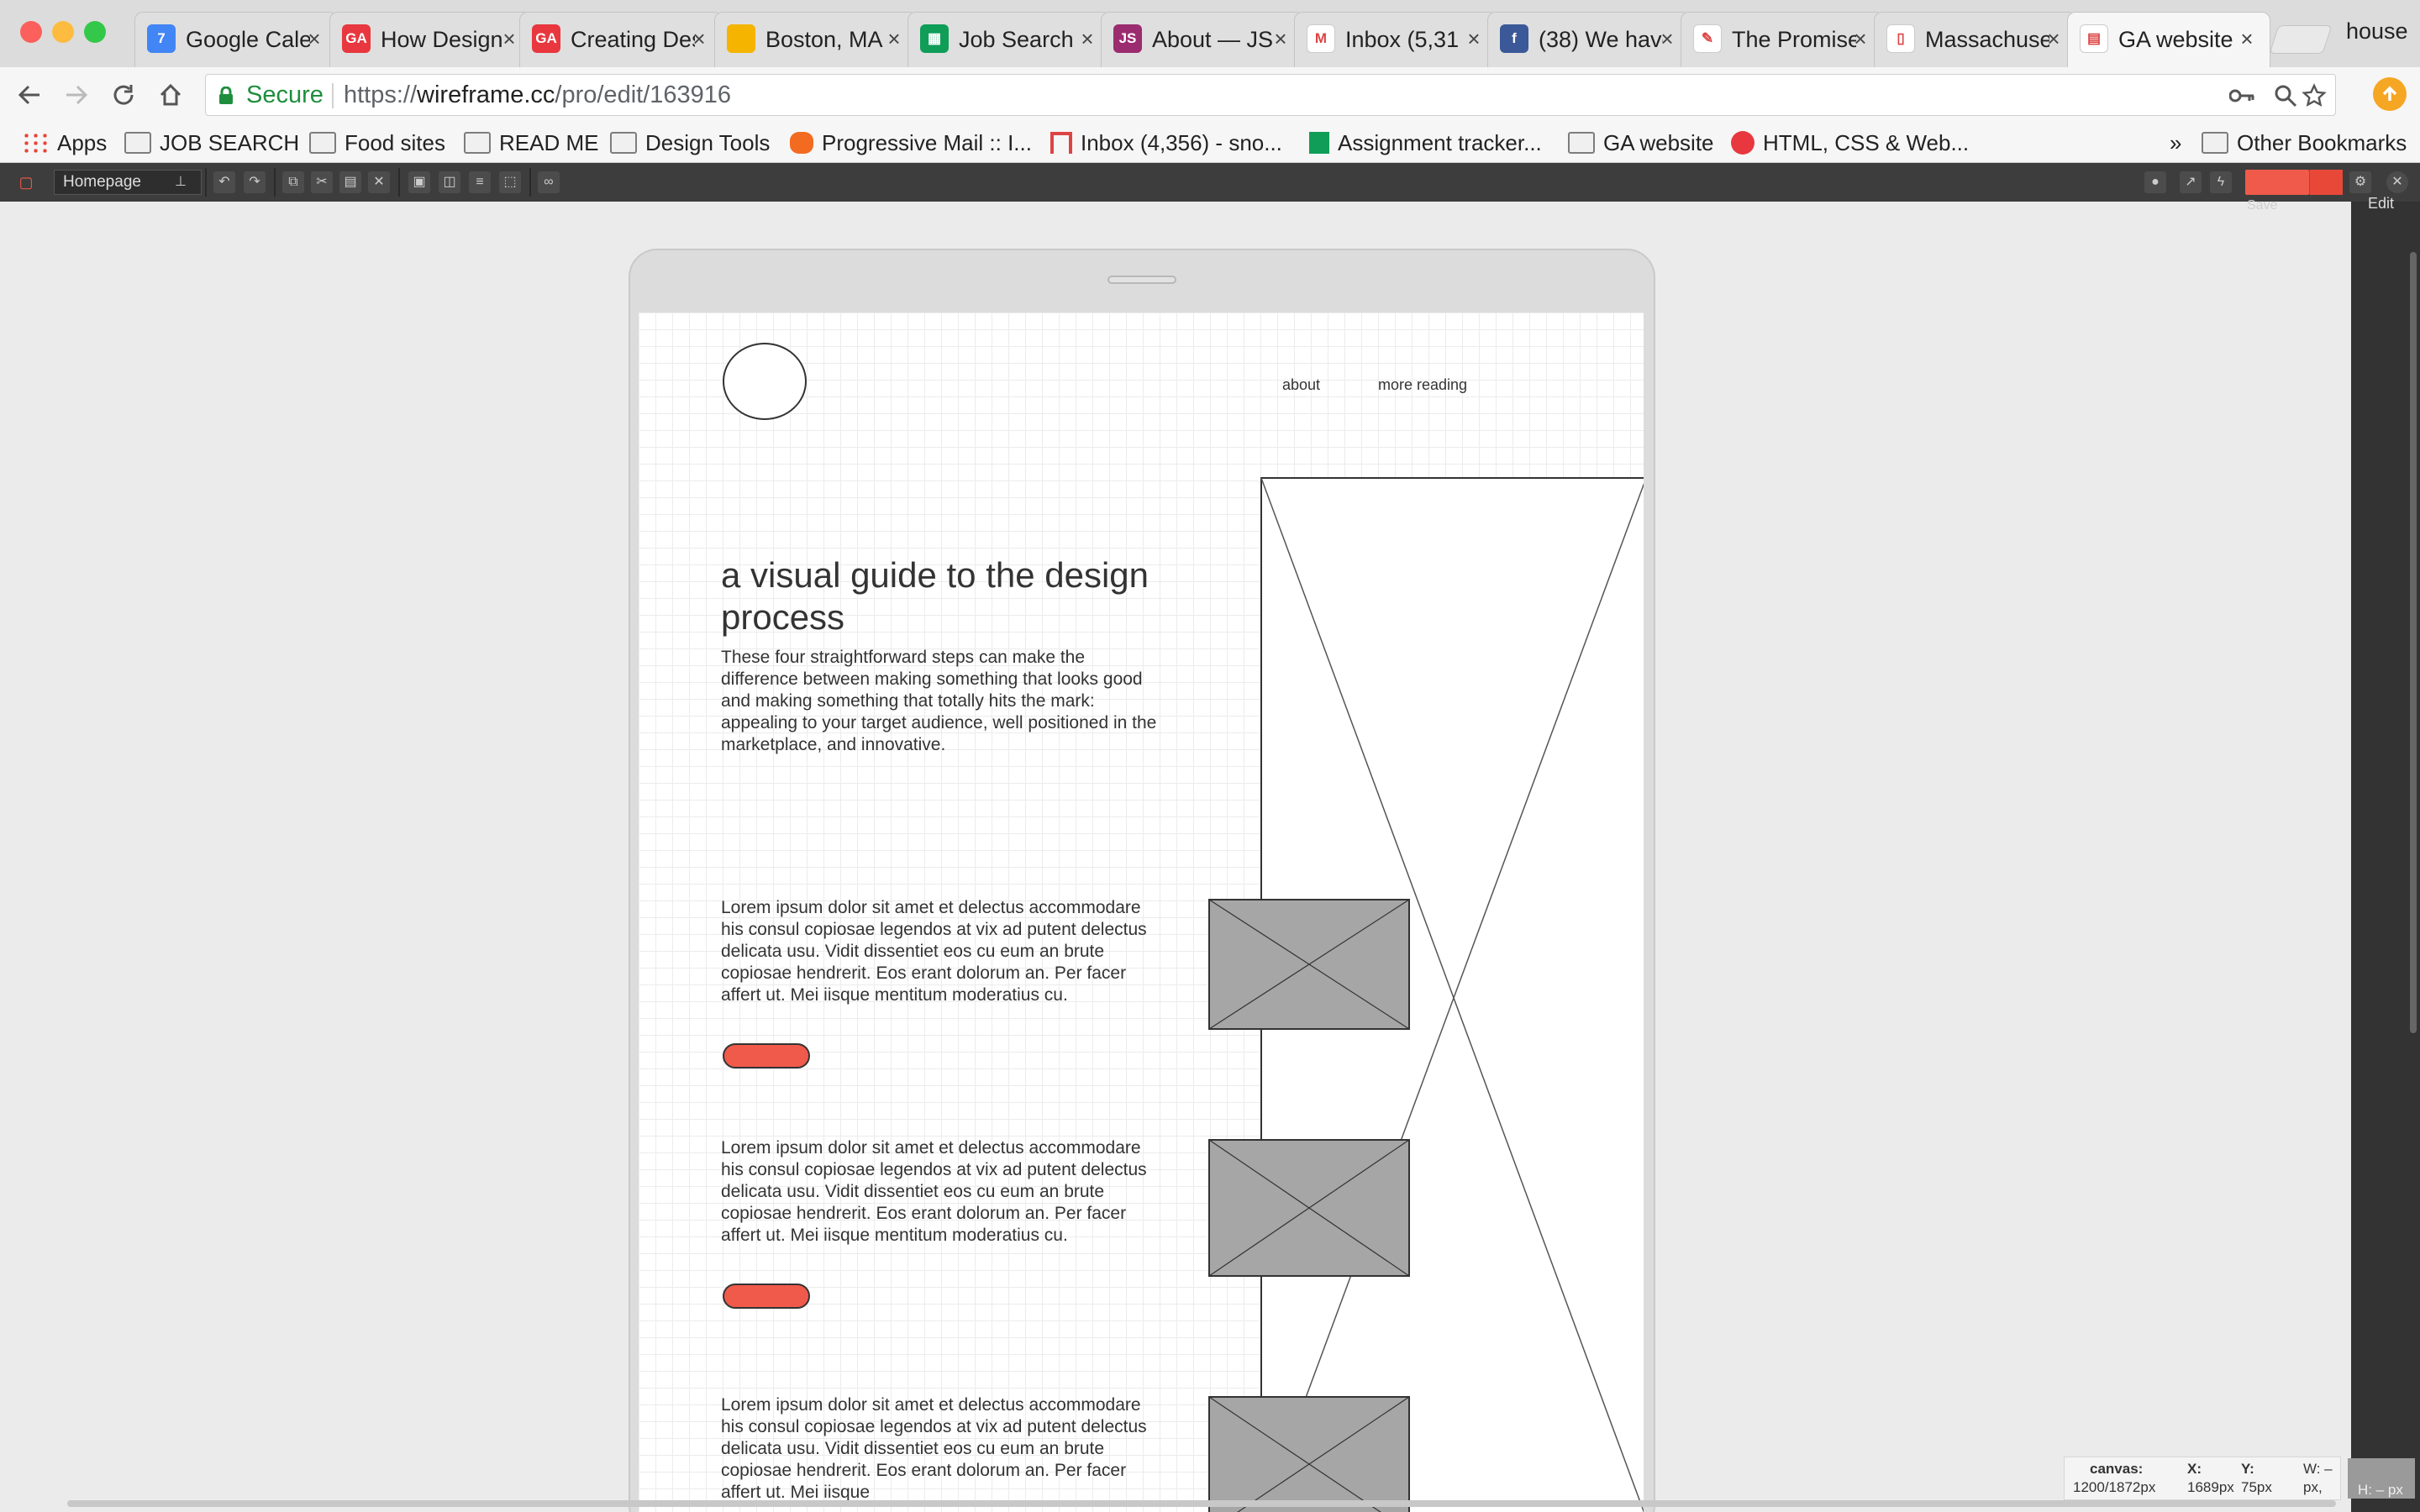 This screenshot has height=1512, width=2420. I want to click on share-icon: ↗, so click(2191, 182).